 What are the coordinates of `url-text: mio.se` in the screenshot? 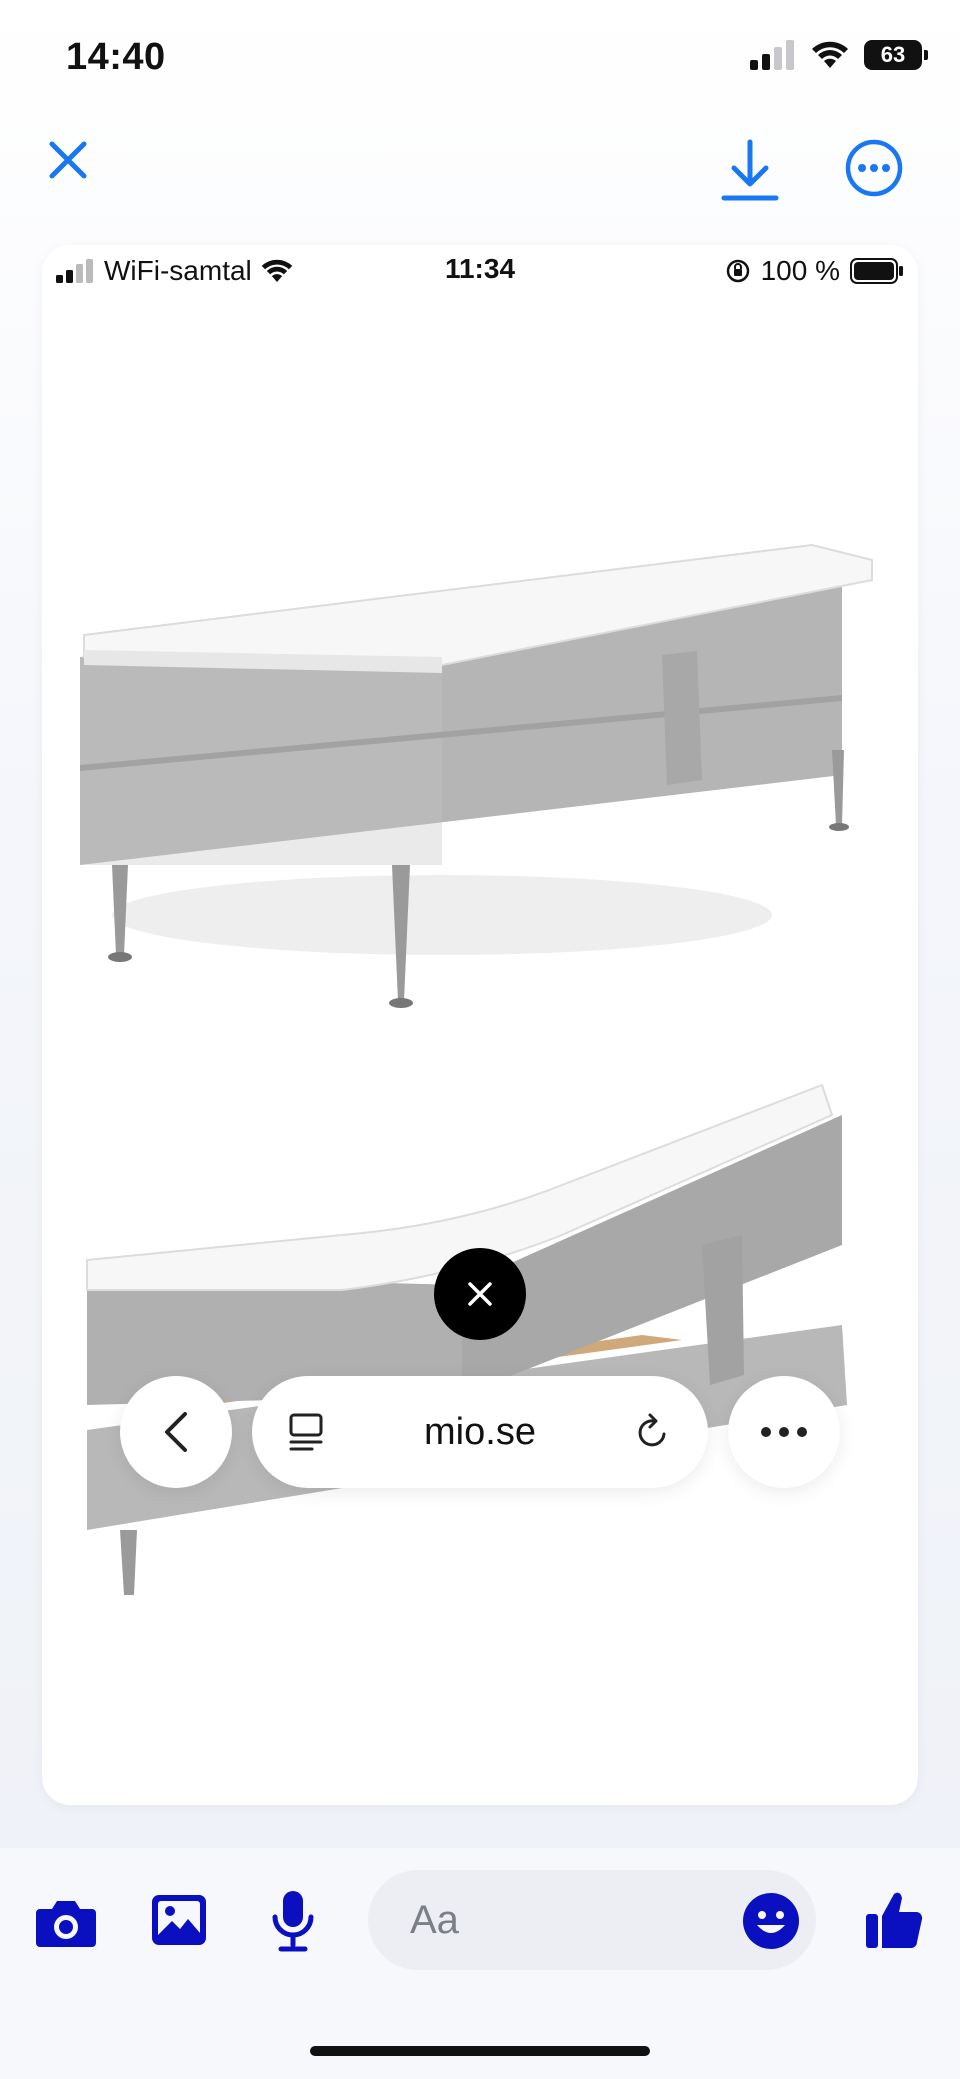 It's located at (480, 1432).